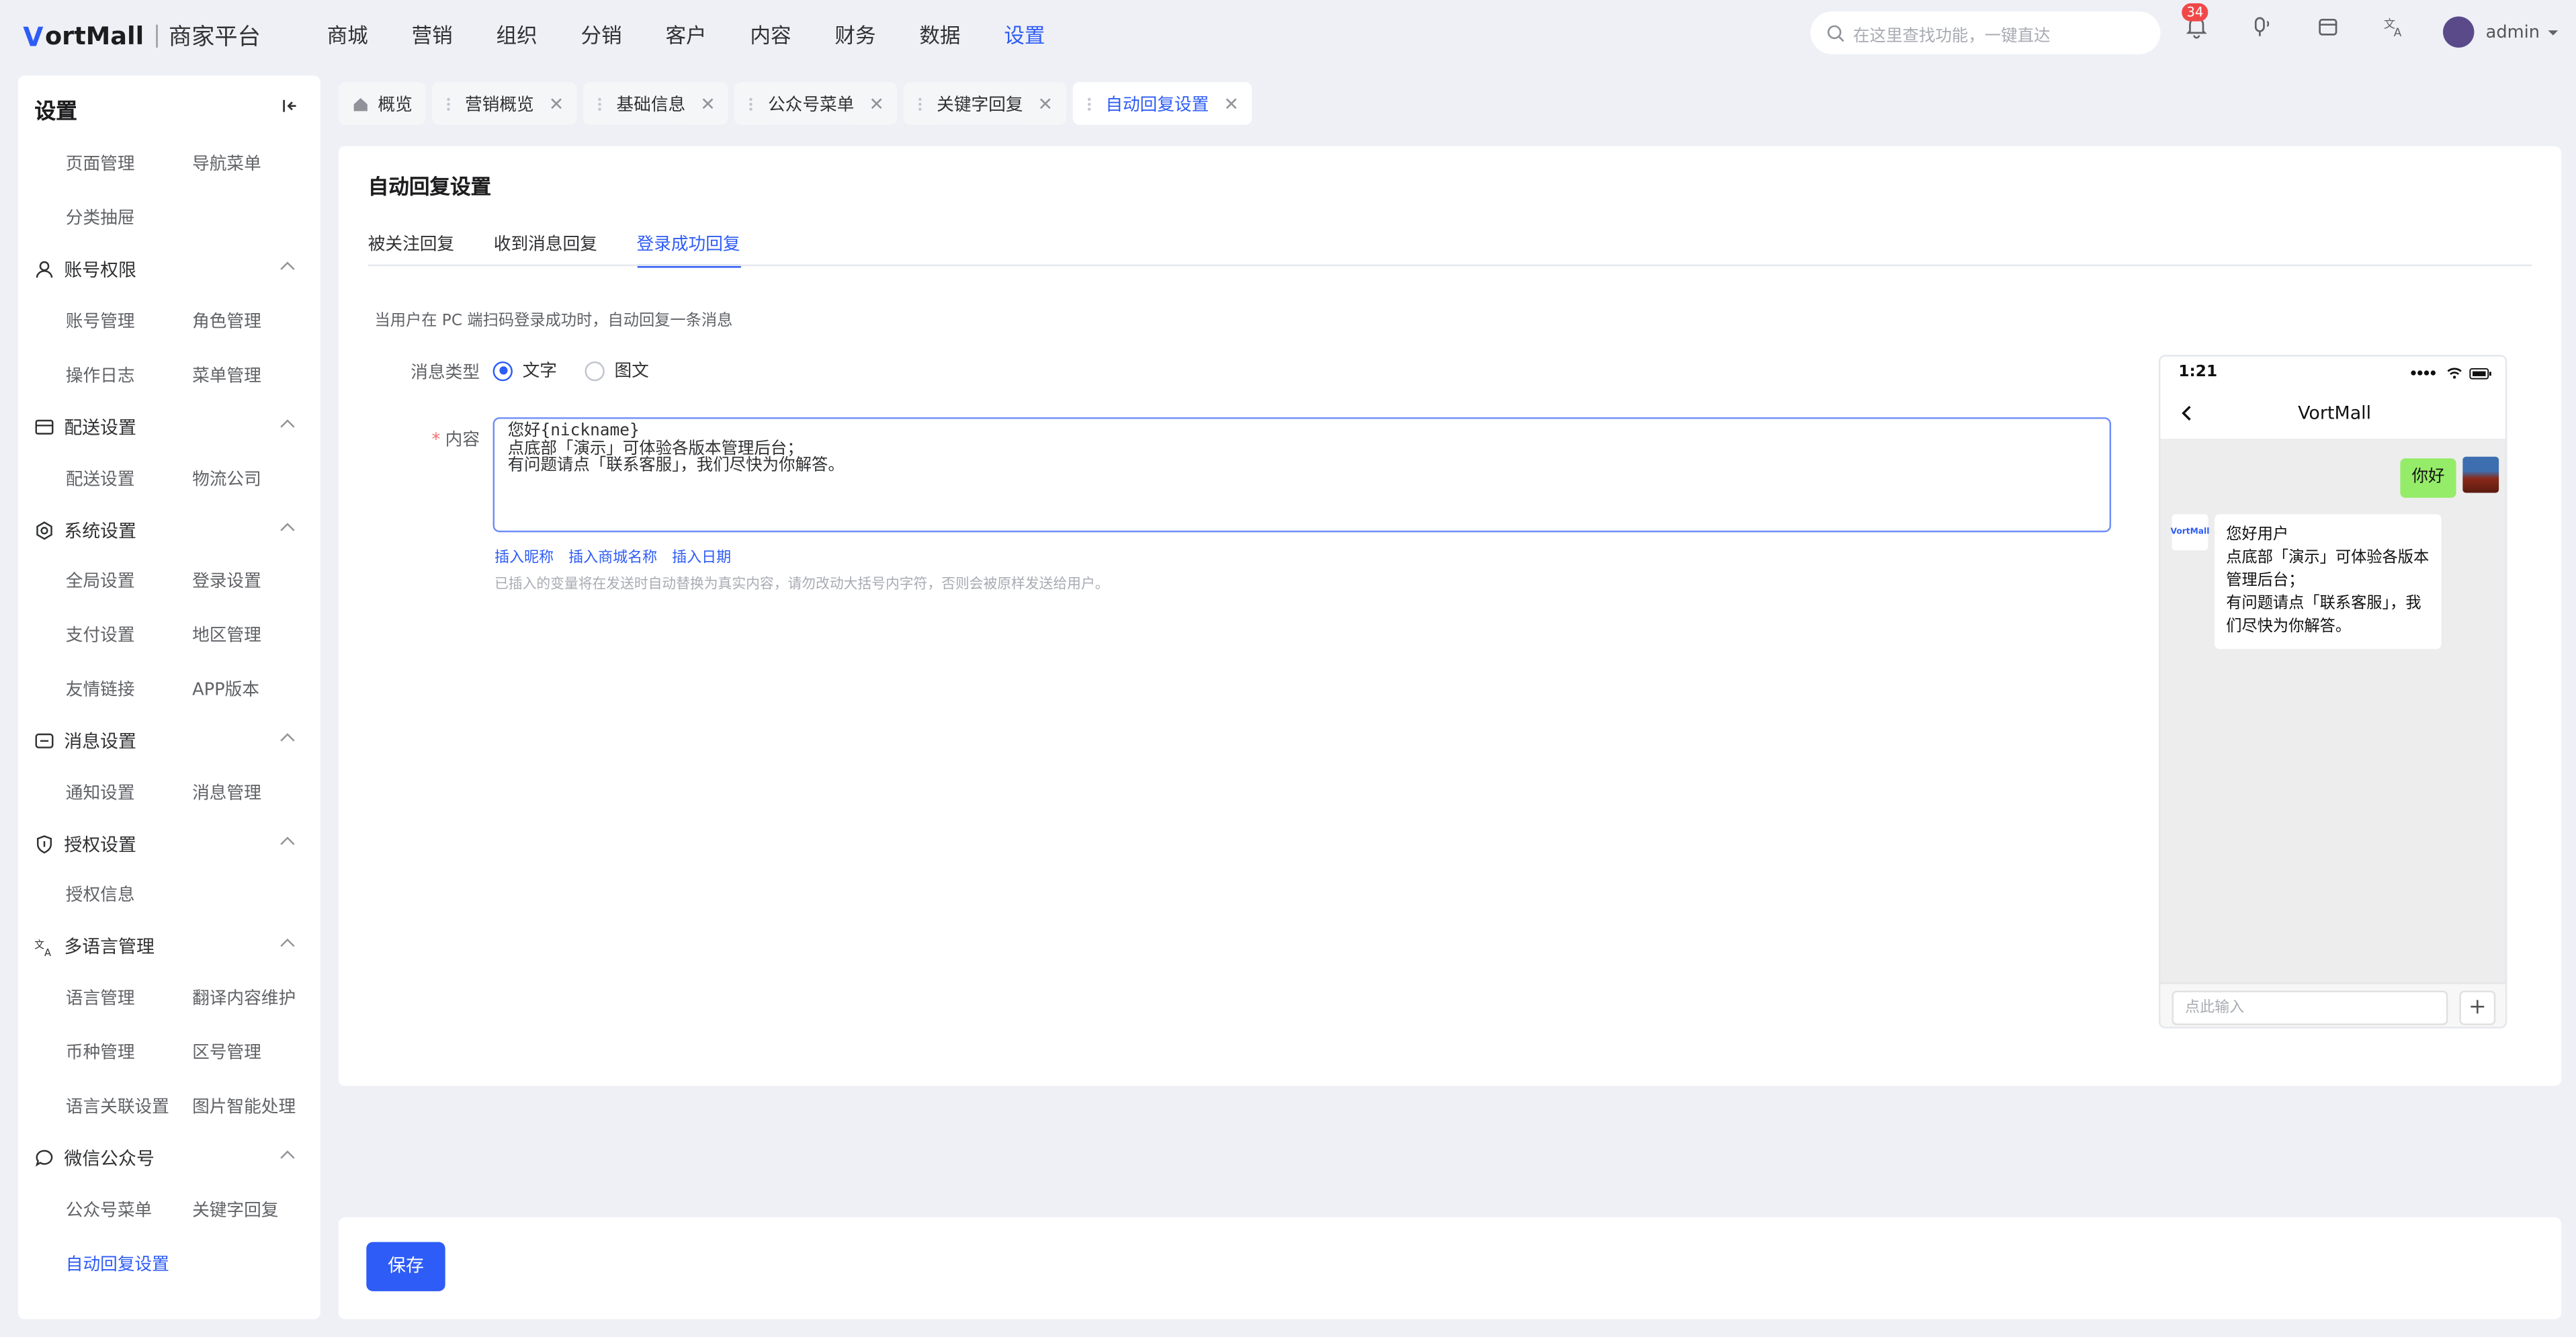  Describe the element at coordinates (688, 250) in the screenshot. I see `subtab-login-reply: 登录成功回复` at that location.